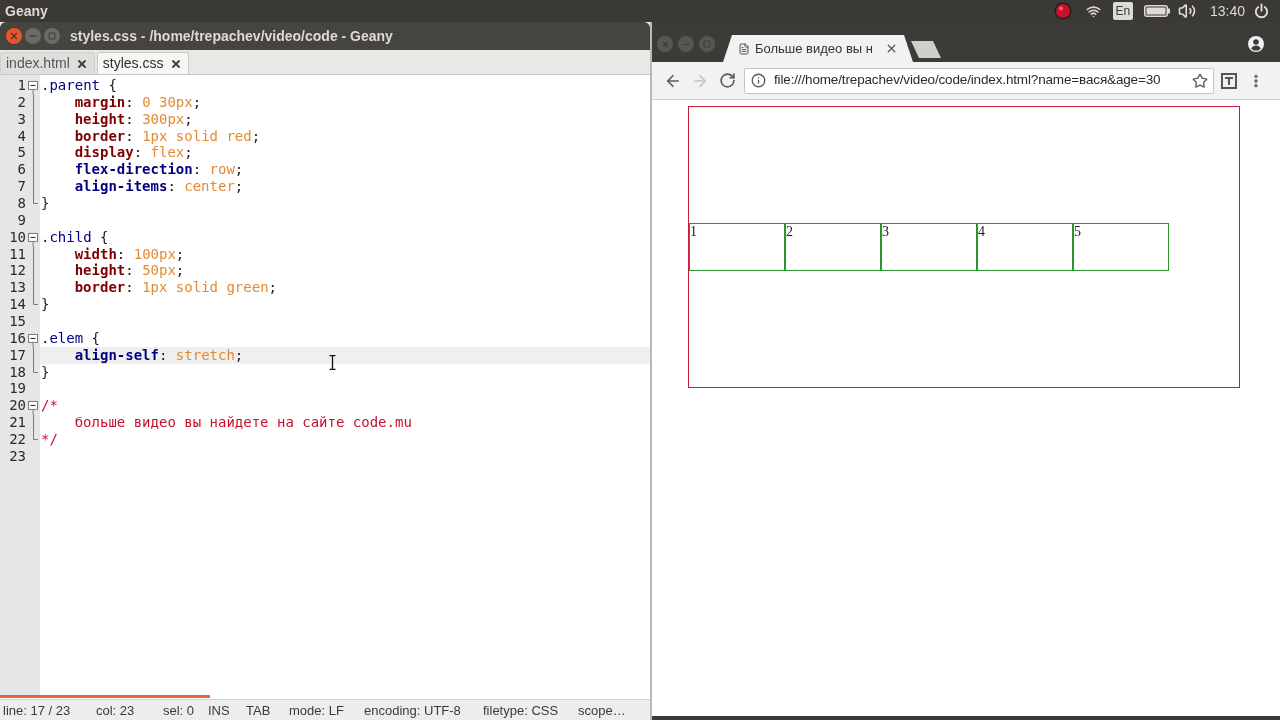 Image resolution: width=1280 pixels, height=720 pixels. Describe the element at coordinates (243, 423) in the screenshot. I see `code-line: больше видео вы найдете на сайте code.mu` at that location.